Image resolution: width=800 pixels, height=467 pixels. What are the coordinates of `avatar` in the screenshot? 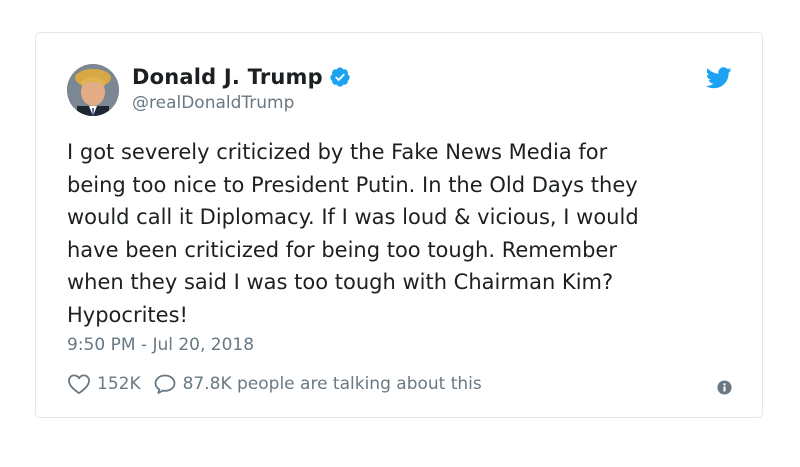 It's located at (93, 90).